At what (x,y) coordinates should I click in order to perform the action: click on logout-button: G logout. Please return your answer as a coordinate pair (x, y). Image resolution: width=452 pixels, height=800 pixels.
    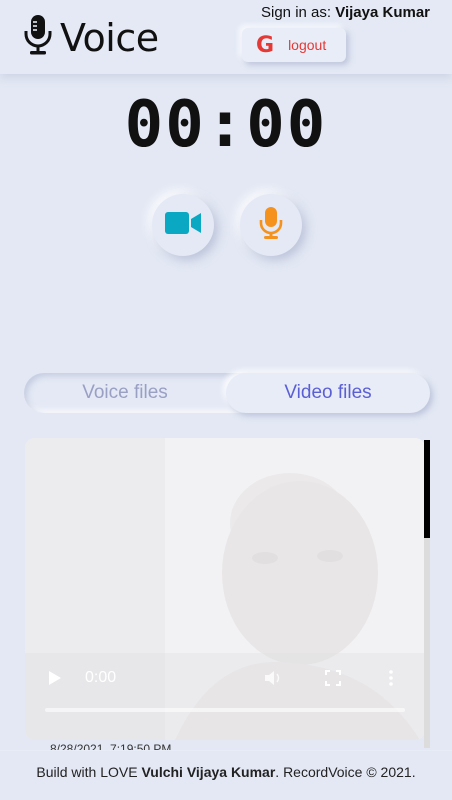
    Looking at the image, I should click on (294, 45).